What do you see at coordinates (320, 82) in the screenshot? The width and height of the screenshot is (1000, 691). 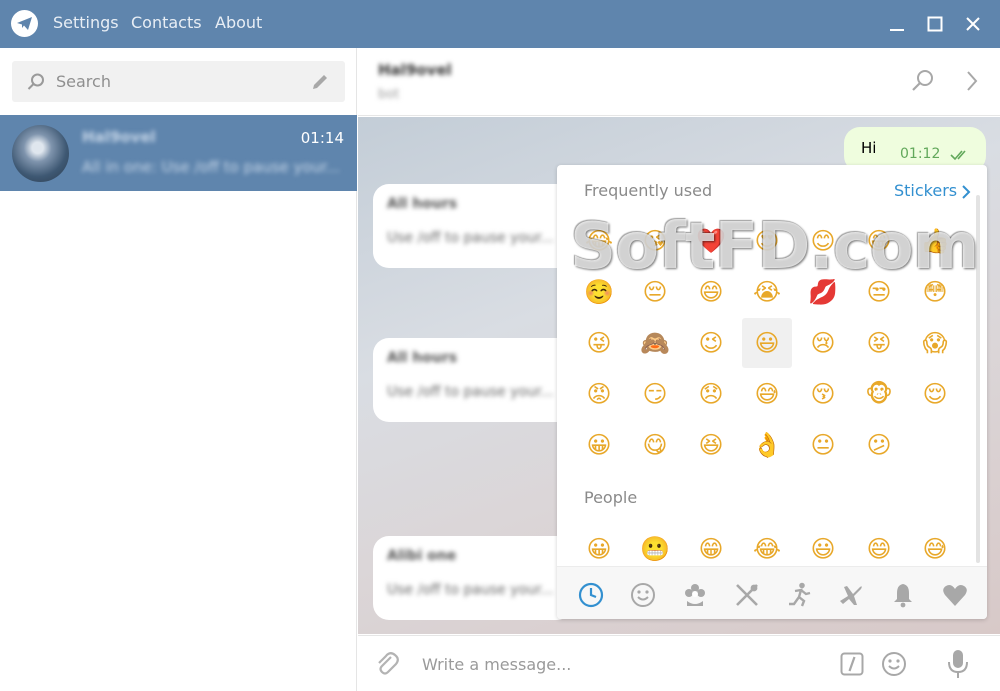 I see `new-message-pencil-icon` at bounding box center [320, 82].